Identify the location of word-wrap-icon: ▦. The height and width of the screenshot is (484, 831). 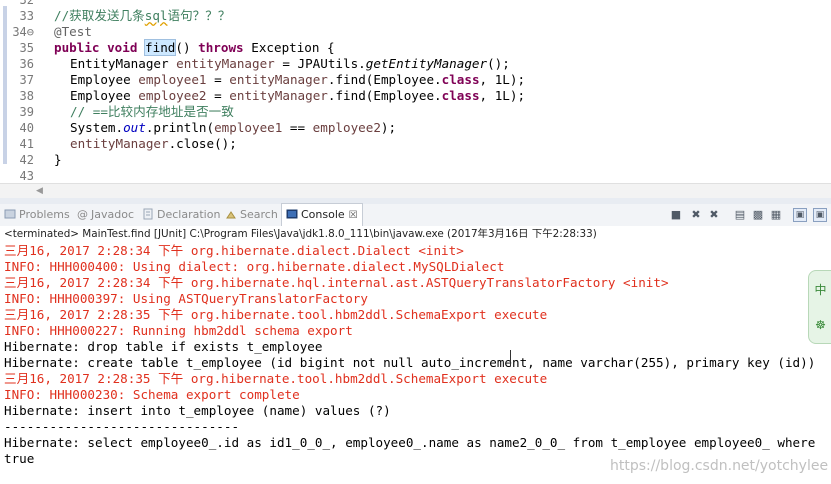
(776, 215).